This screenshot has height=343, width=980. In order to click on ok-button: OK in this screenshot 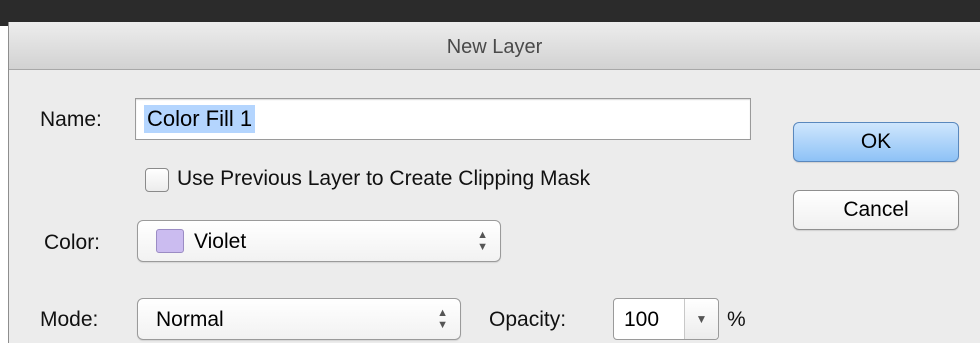, I will do `click(876, 142)`.